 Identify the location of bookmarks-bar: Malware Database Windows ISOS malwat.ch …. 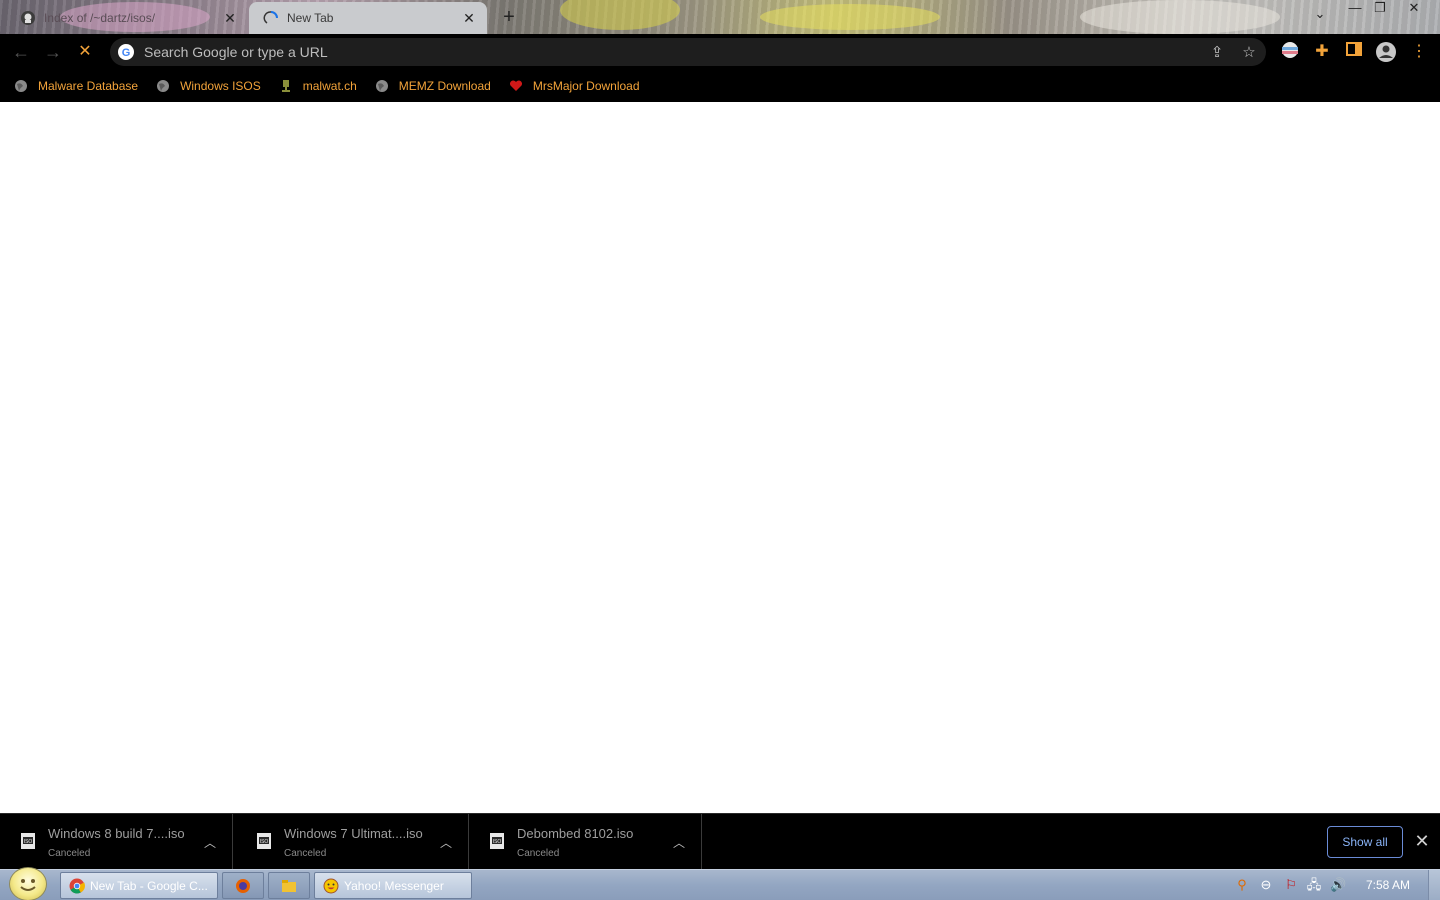
(720, 86).